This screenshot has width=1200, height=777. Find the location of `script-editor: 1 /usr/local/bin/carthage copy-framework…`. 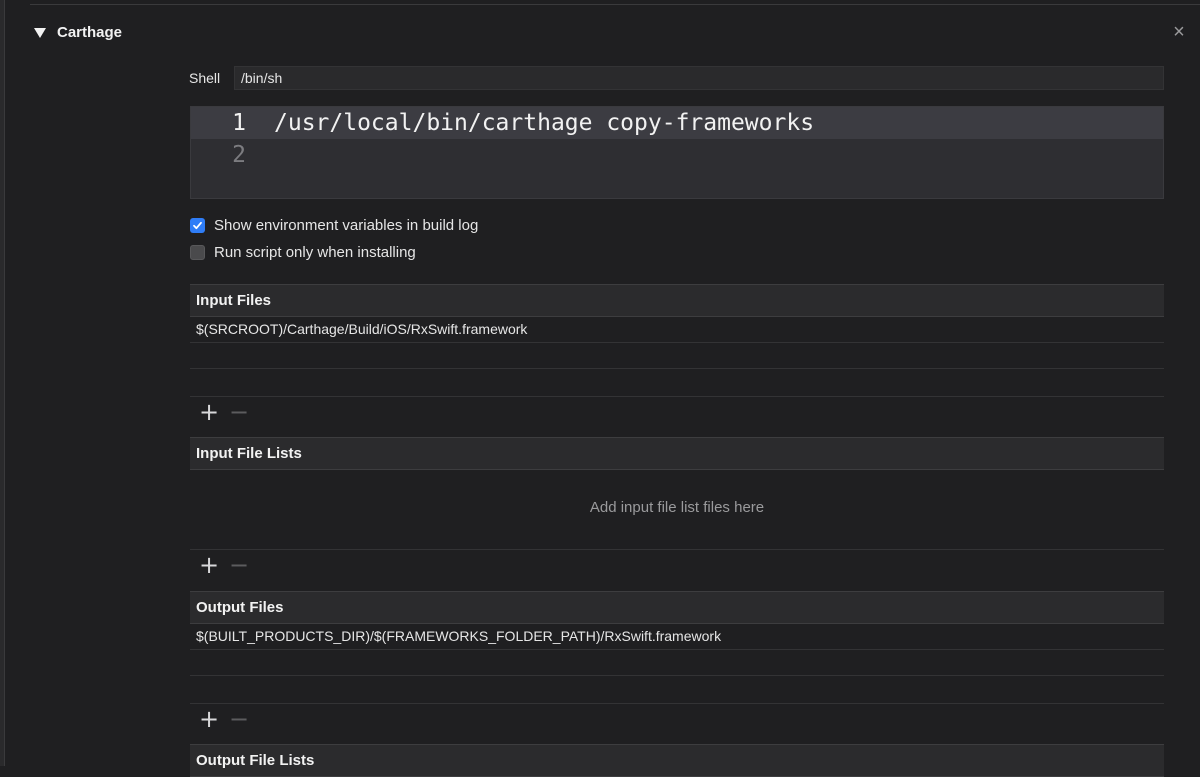

script-editor: 1 /usr/local/bin/carthage copy-framework… is located at coordinates (677, 152).